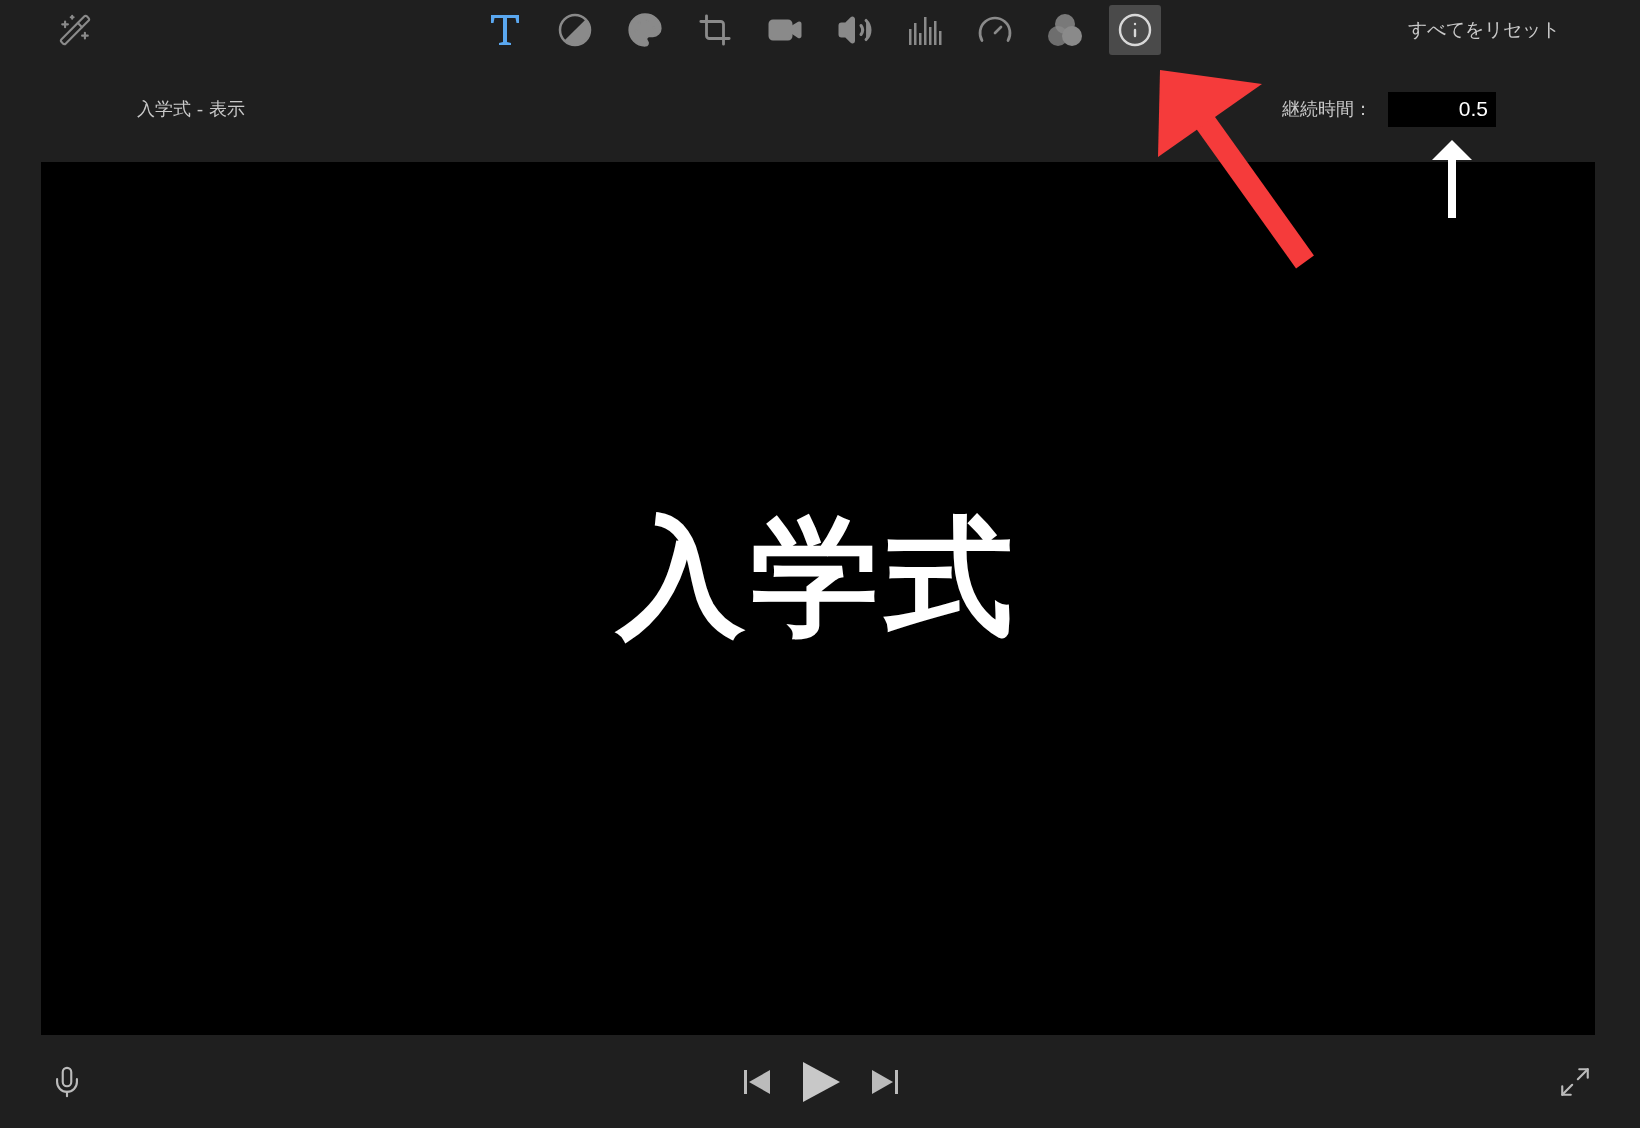 The width and height of the screenshot is (1640, 1128). What do you see at coordinates (505, 30) in the screenshot?
I see `text-icon` at bounding box center [505, 30].